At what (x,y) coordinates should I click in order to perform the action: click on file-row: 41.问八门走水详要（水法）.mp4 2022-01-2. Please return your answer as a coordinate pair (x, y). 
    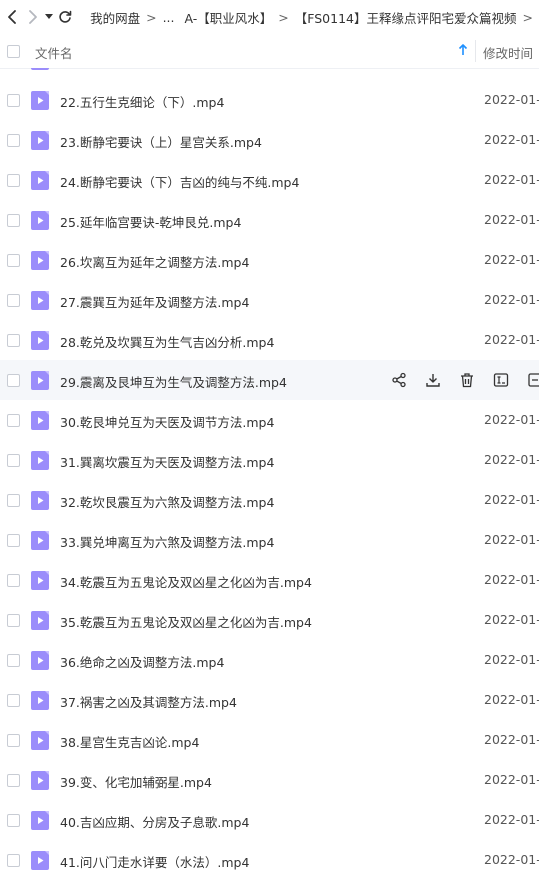
    Looking at the image, I should click on (269, 859).